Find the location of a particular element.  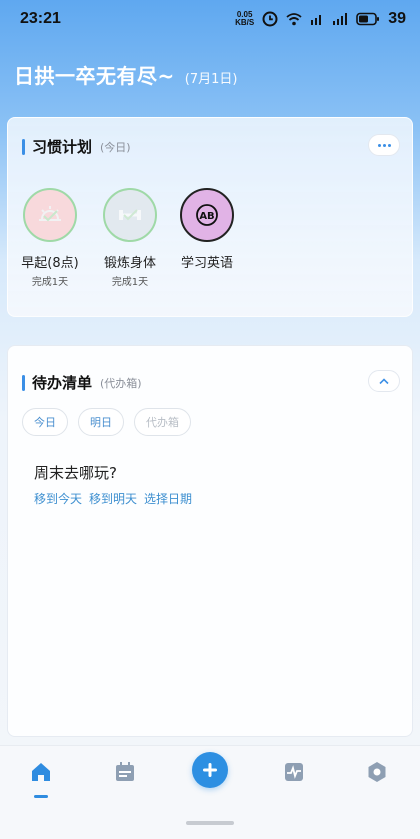

todo-card-header: 待办清单 (代办箱) is located at coordinates (82, 382).